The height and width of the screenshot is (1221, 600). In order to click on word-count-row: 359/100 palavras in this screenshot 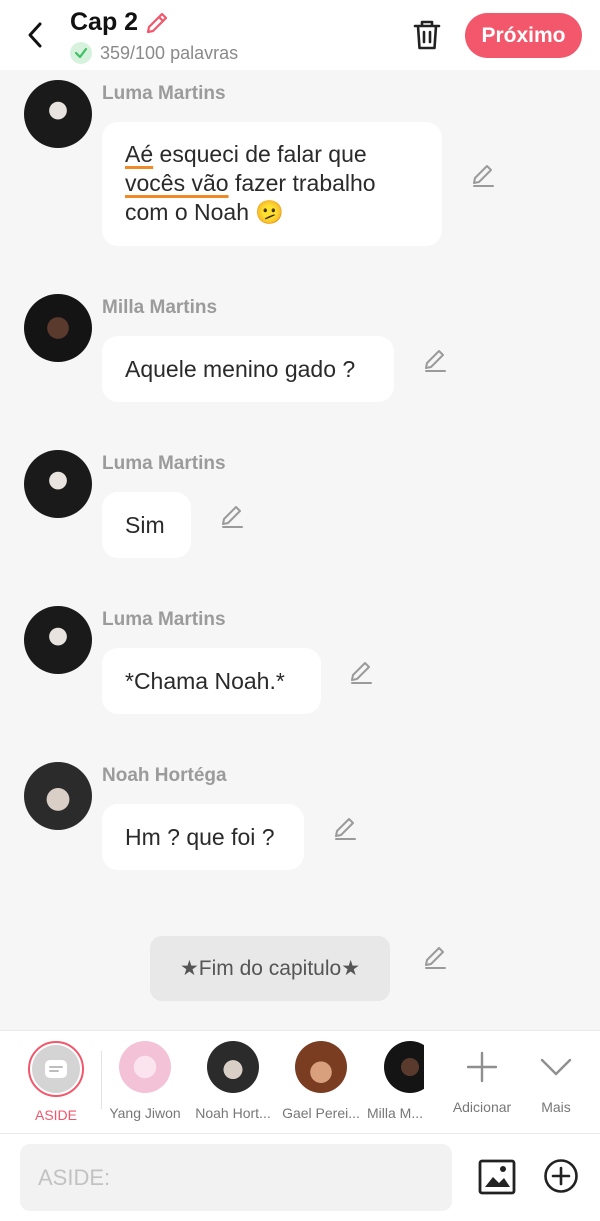, I will do `click(154, 53)`.